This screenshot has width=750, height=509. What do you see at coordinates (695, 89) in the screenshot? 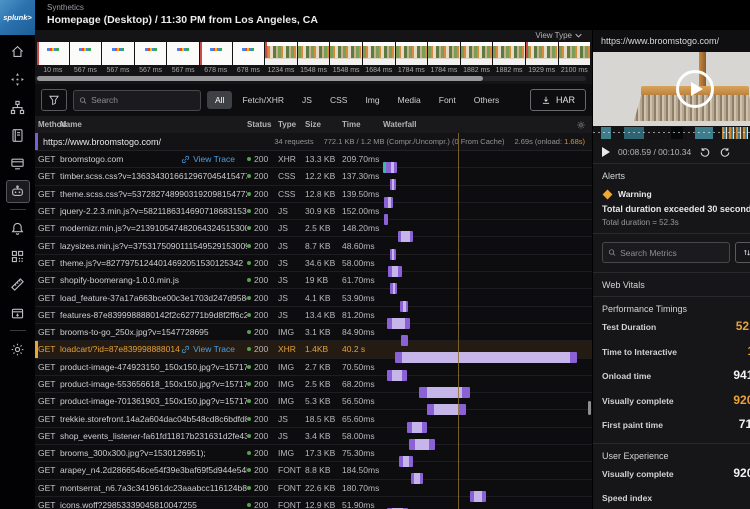
I see `play-overlay-icon` at bounding box center [695, 89].